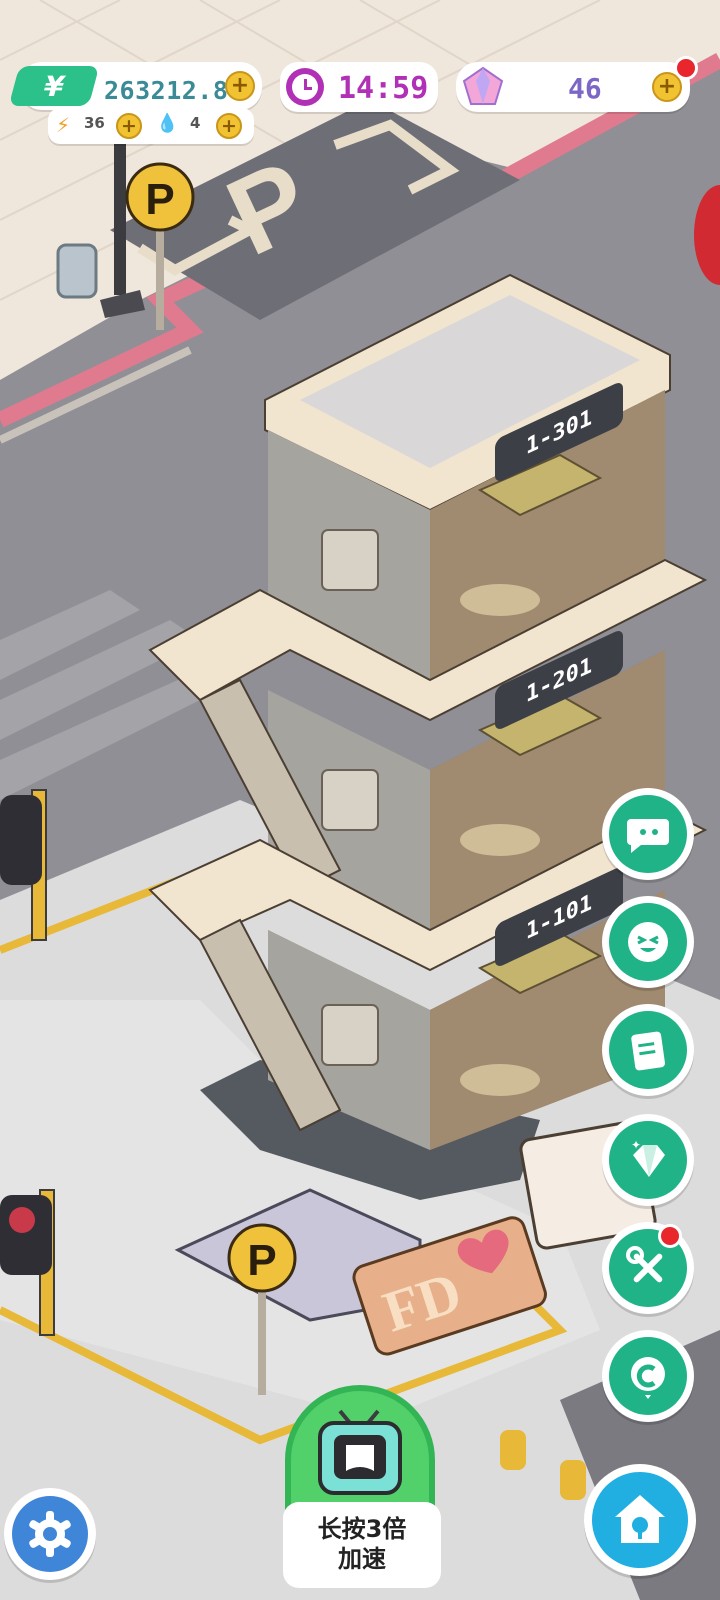  What do you see at coordinates (362, 1559) in the screenshot?
I see `speed-up-line2: 加速` at bounding box center [362, 1559].